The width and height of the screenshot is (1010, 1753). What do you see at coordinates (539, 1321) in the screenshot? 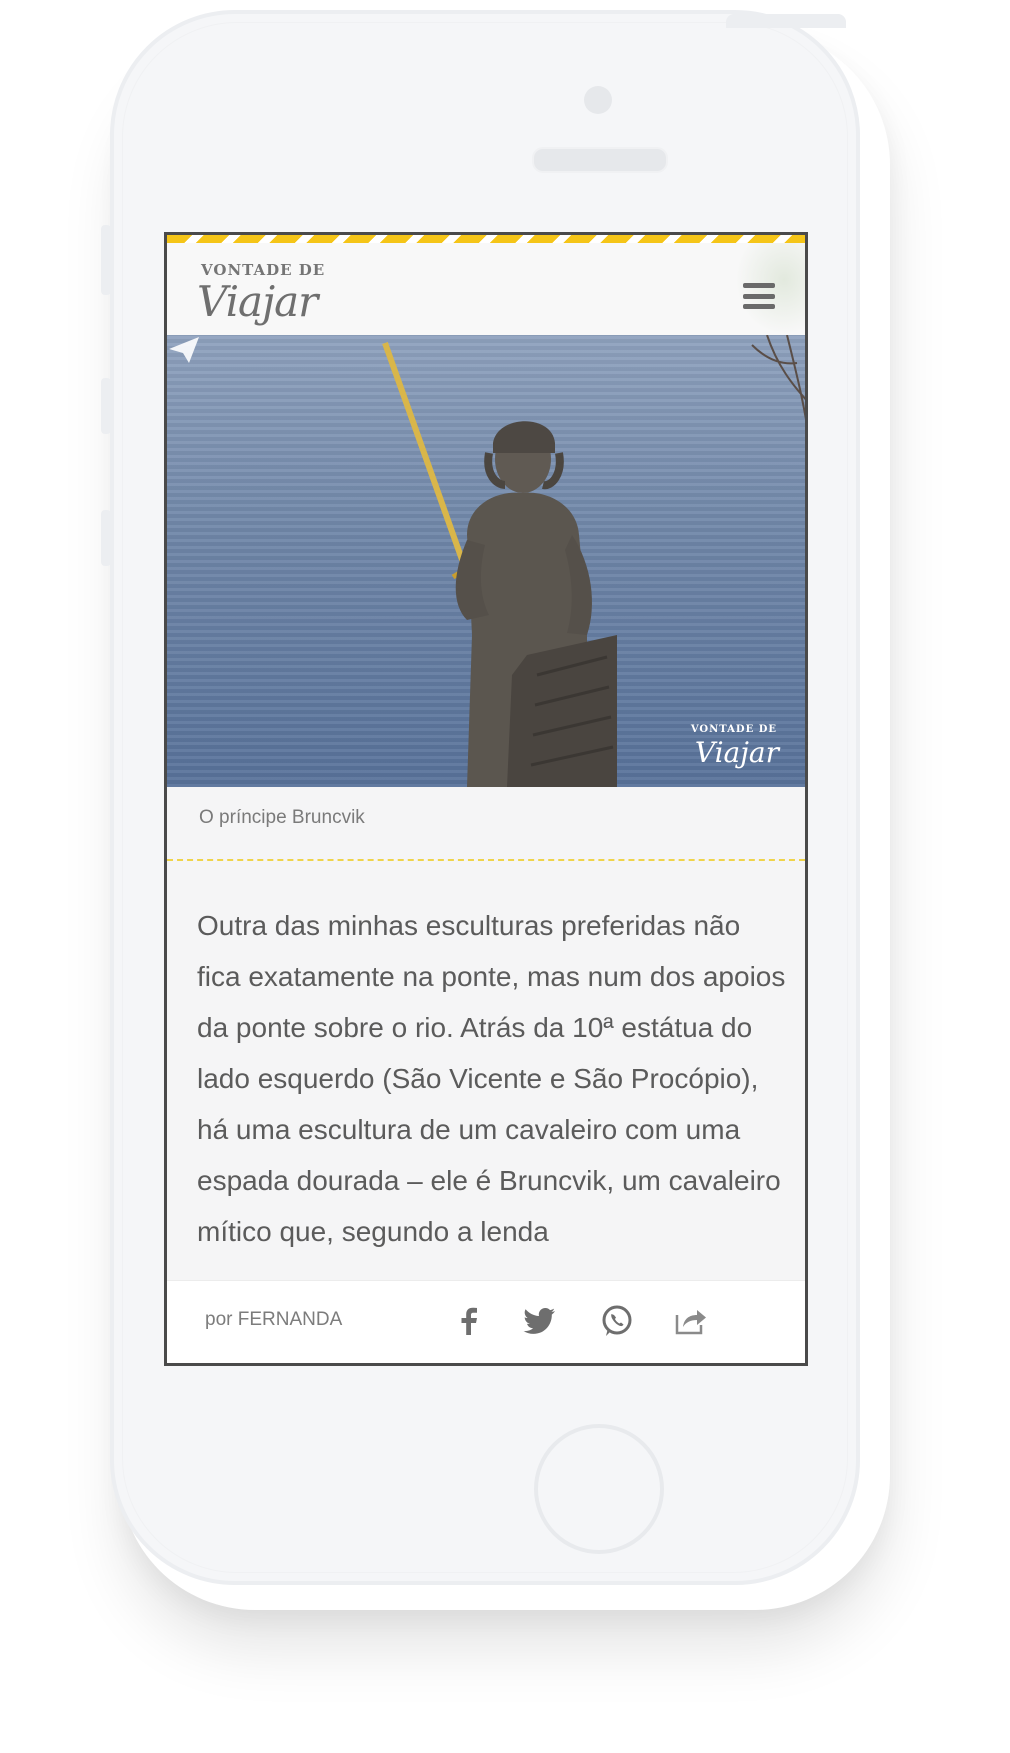
I see `twitter-icon` at bounding box center [539, 1321].